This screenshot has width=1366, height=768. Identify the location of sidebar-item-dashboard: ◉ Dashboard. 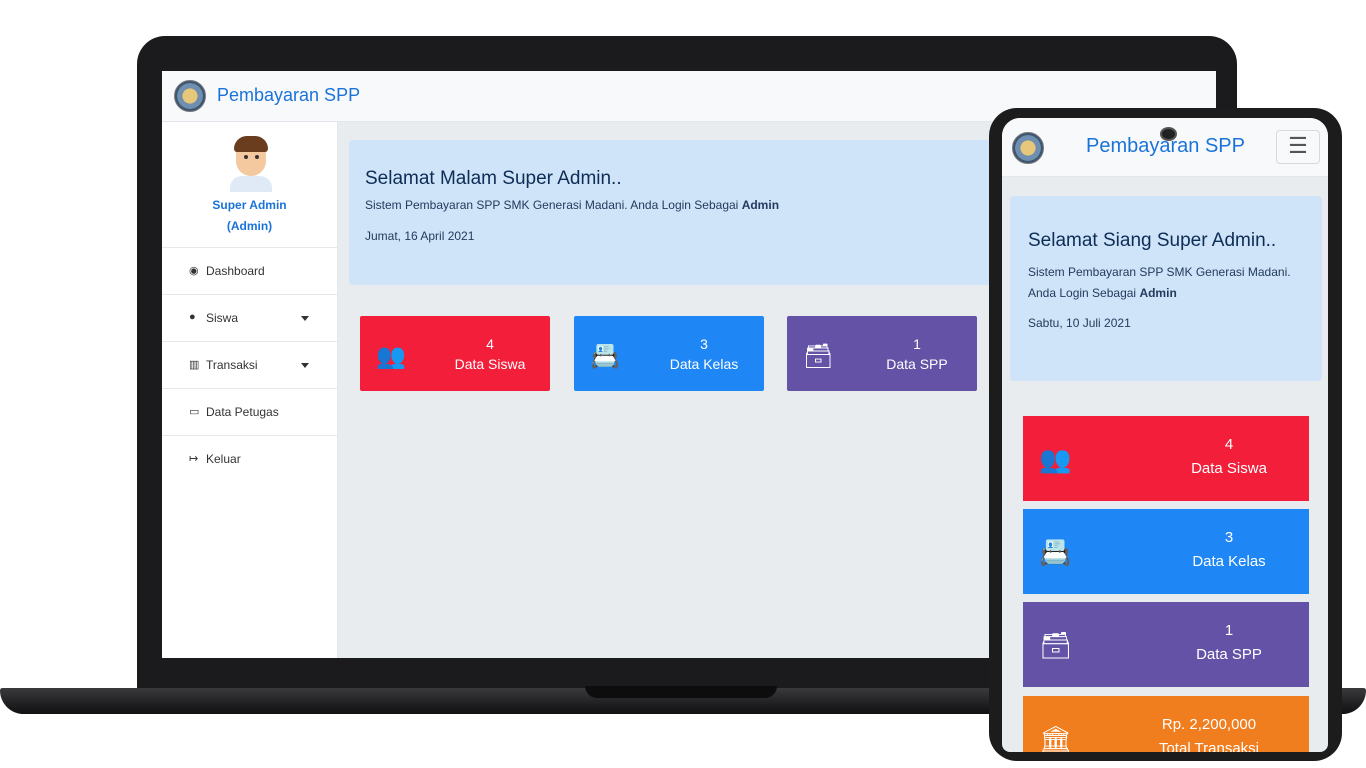
(249, 270).